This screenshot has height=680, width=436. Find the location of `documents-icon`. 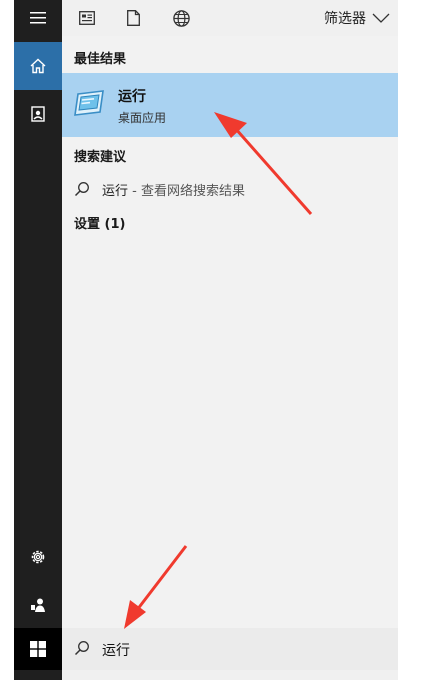

documents-icon is located at coordinates (38, 114).